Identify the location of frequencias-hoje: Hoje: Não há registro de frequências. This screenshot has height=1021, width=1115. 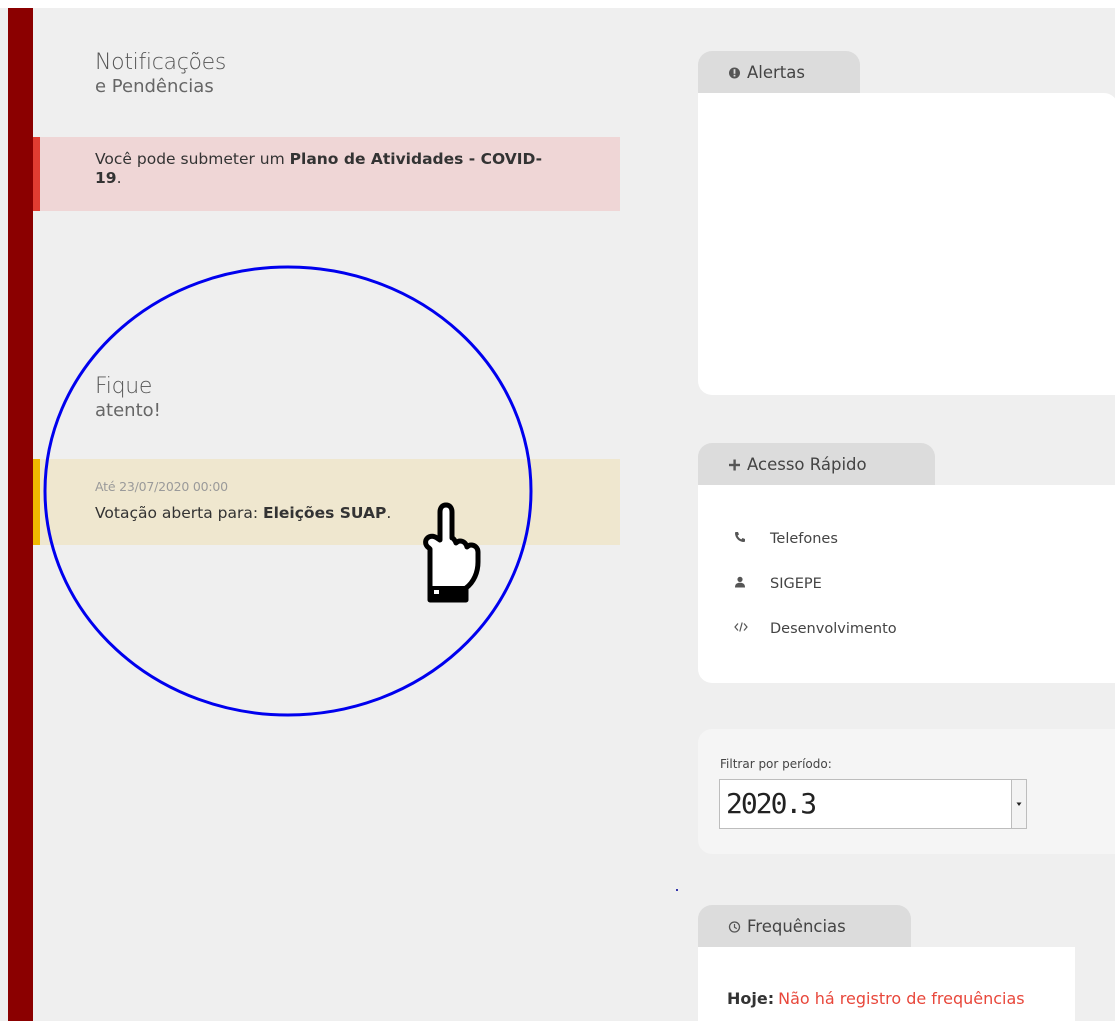
(892, 999).